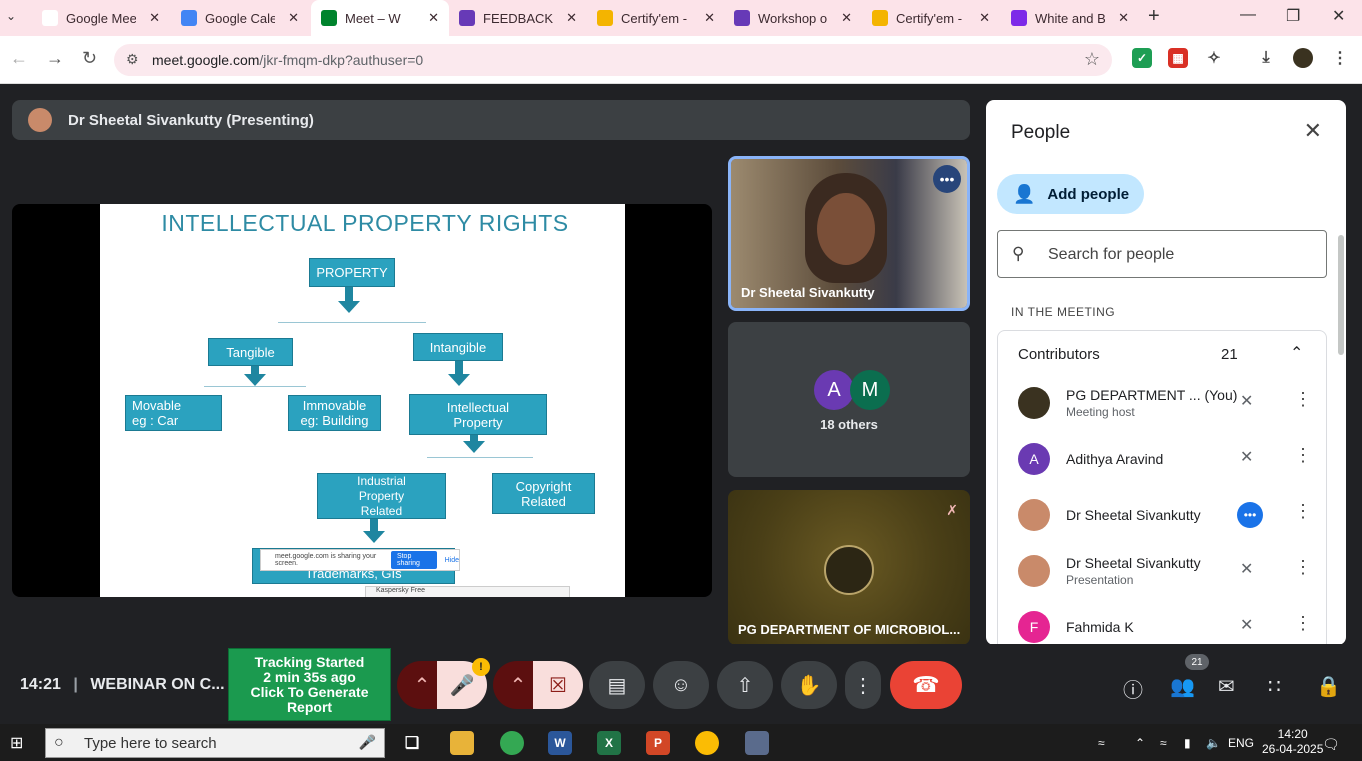 The width and height of the screenshot is (1362, 761). I want to click on close-window-icon: ✕, so click(1338, 16).